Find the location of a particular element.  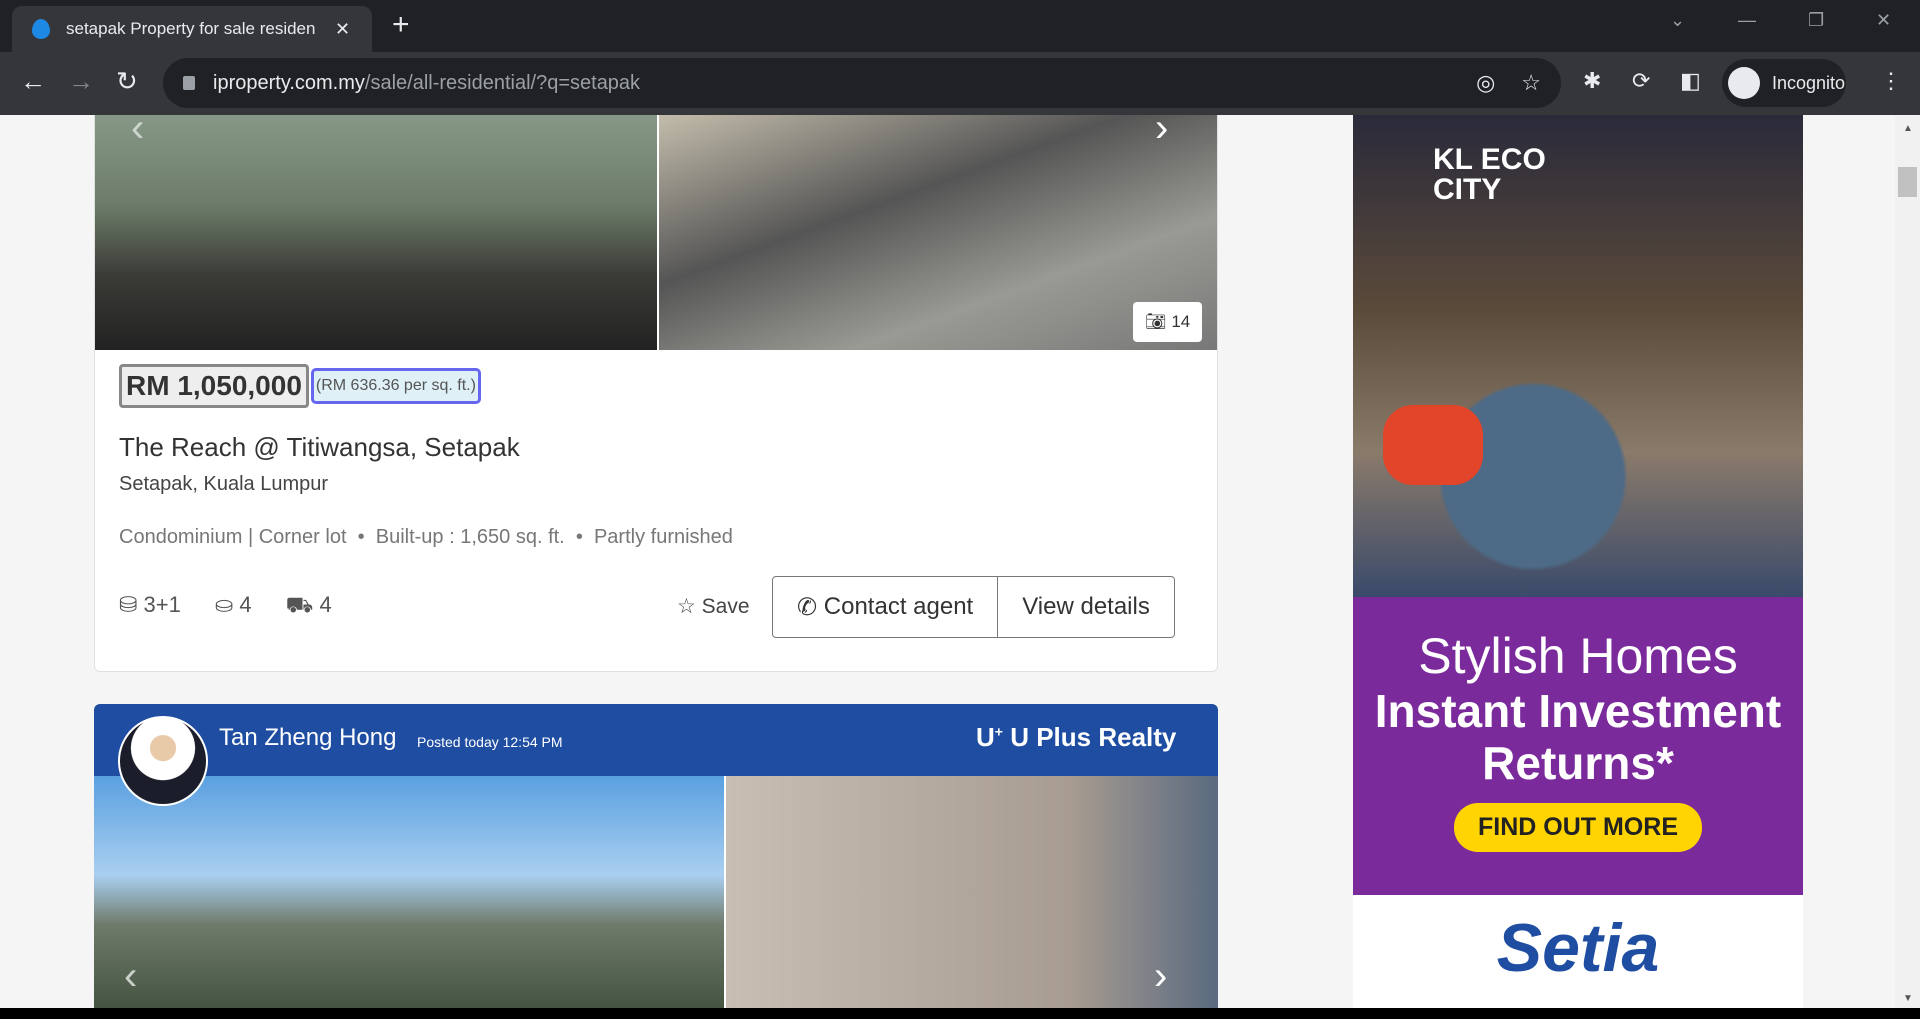

photo-count-badge: 📷︎ 14 is located at coordinates (1168, 322).